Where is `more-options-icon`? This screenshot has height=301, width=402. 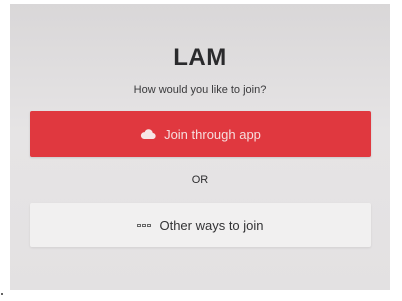 more-options-icon is located at coordinates (144, 225).